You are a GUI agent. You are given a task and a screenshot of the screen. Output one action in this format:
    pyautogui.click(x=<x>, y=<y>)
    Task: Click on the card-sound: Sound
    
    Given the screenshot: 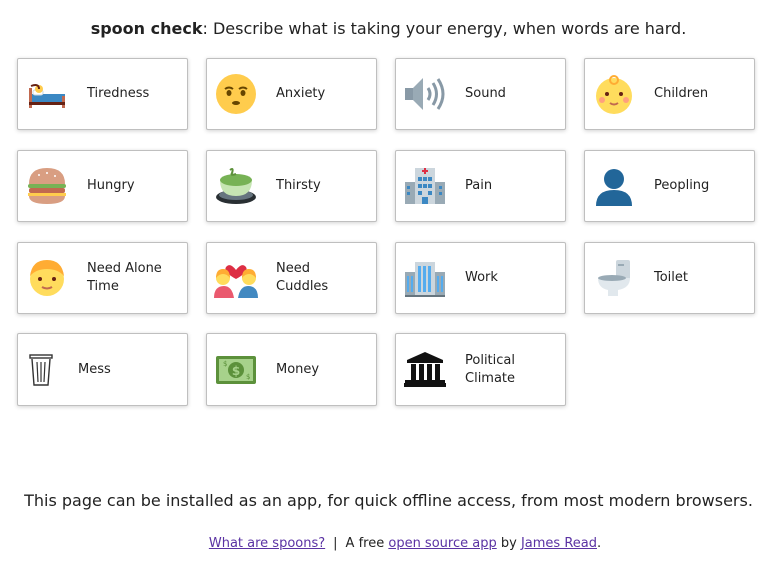 What is the action you would take?
    pyautogui.click(x=480, y=94)
    